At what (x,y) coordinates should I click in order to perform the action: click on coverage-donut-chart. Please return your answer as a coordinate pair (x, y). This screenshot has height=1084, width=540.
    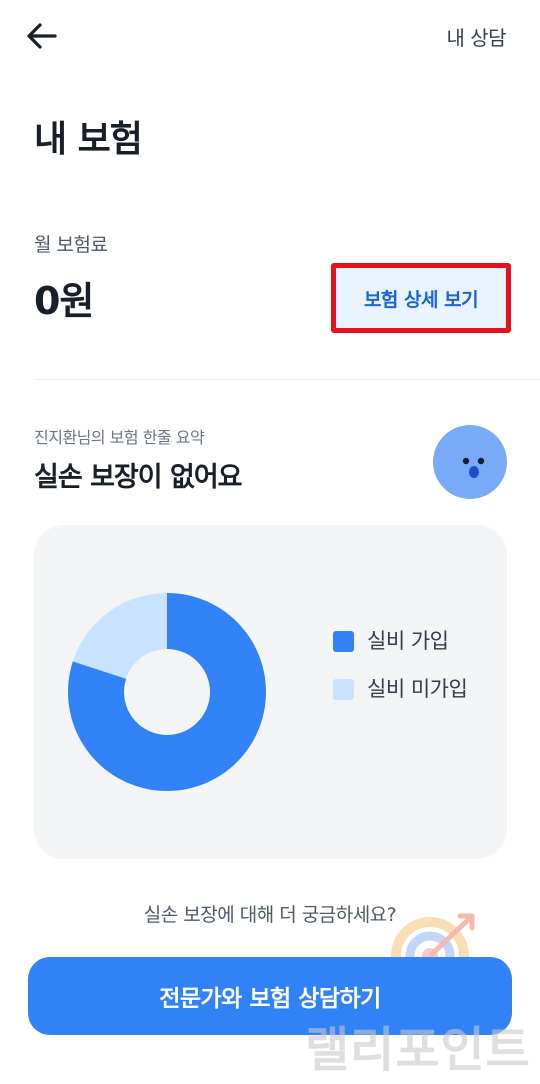
    Looking at the image, I should click on (166, 692).